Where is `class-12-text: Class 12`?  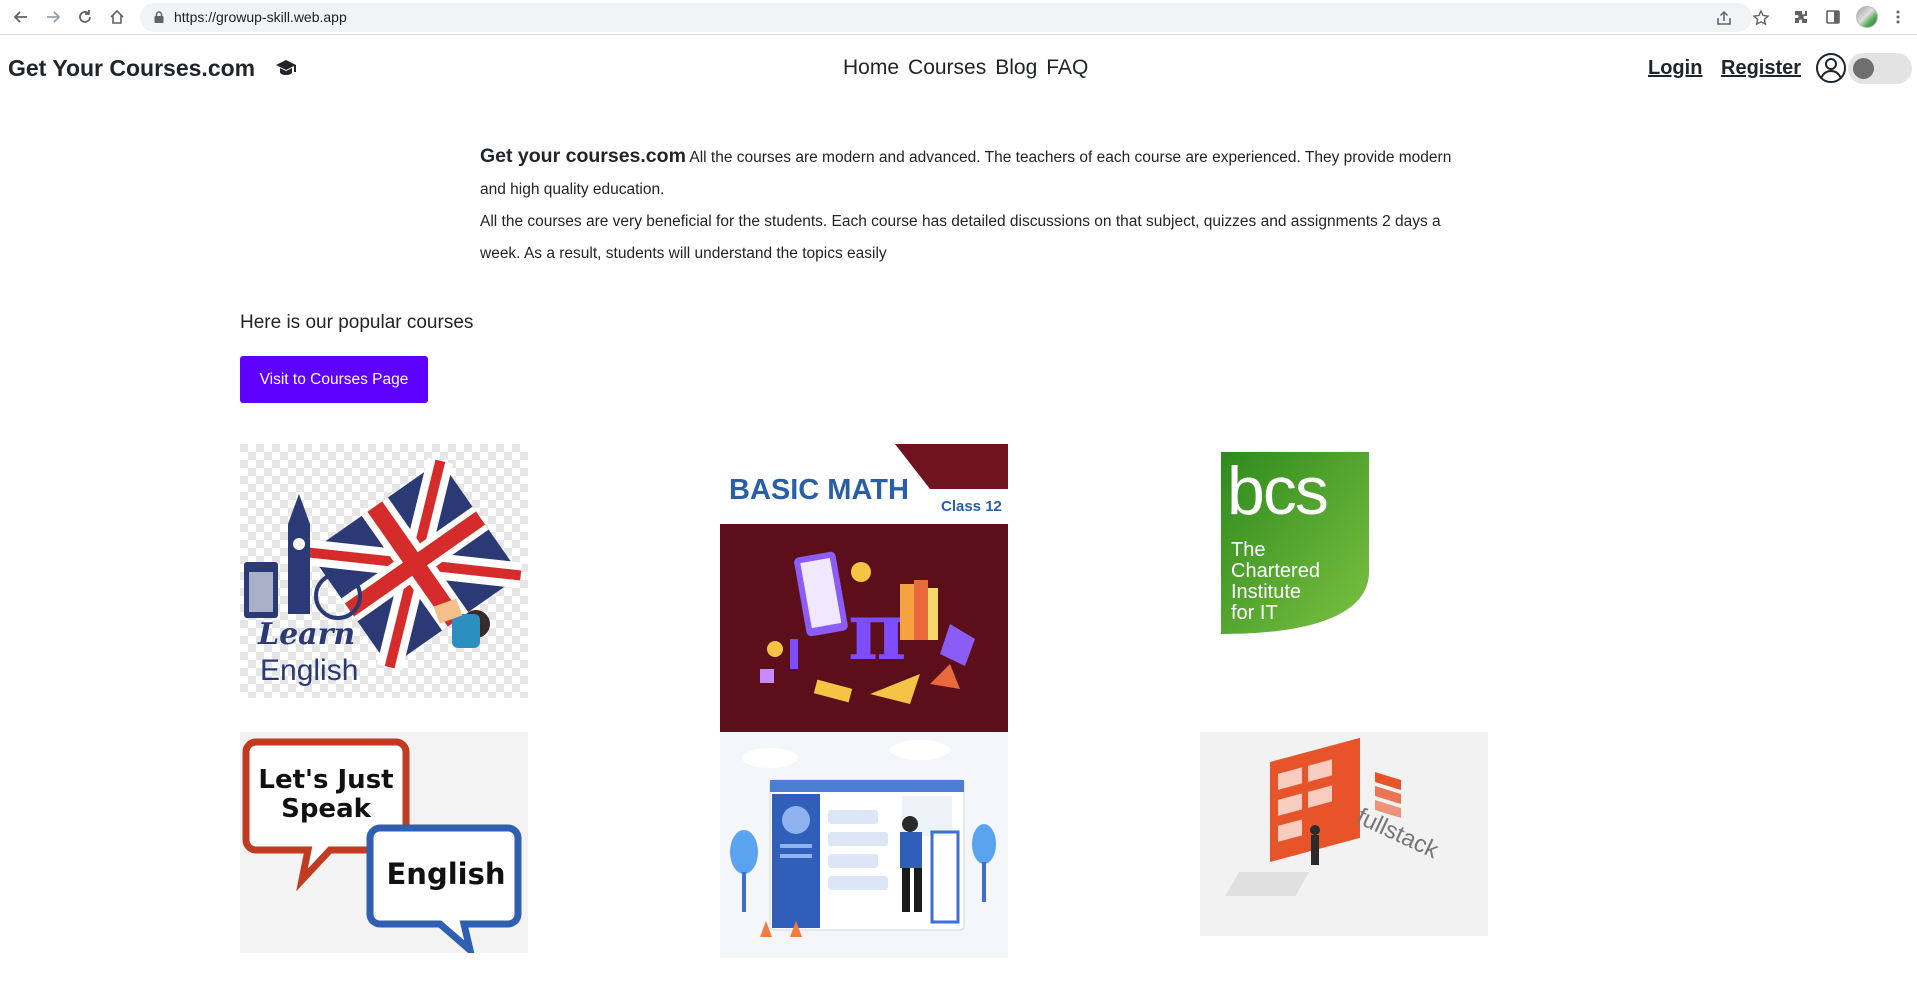 class-12-text: Class 12 is located at coordinates (971, 506).